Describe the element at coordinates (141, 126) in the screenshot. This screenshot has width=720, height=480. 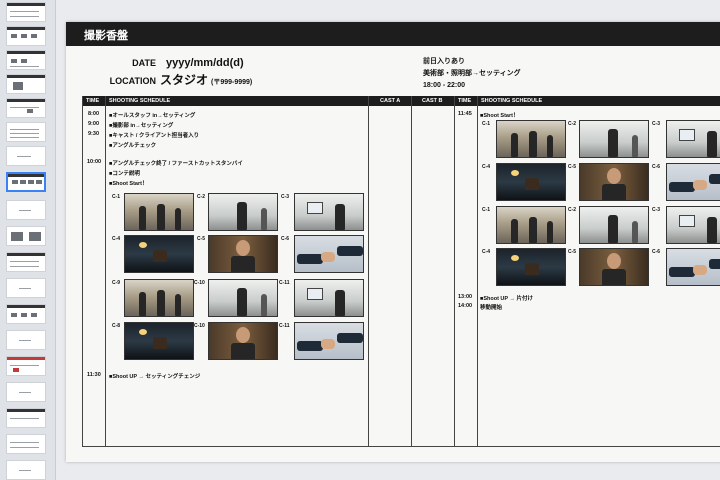
I see `schedule-item: ■撮影部 in→セッティング` at that location.